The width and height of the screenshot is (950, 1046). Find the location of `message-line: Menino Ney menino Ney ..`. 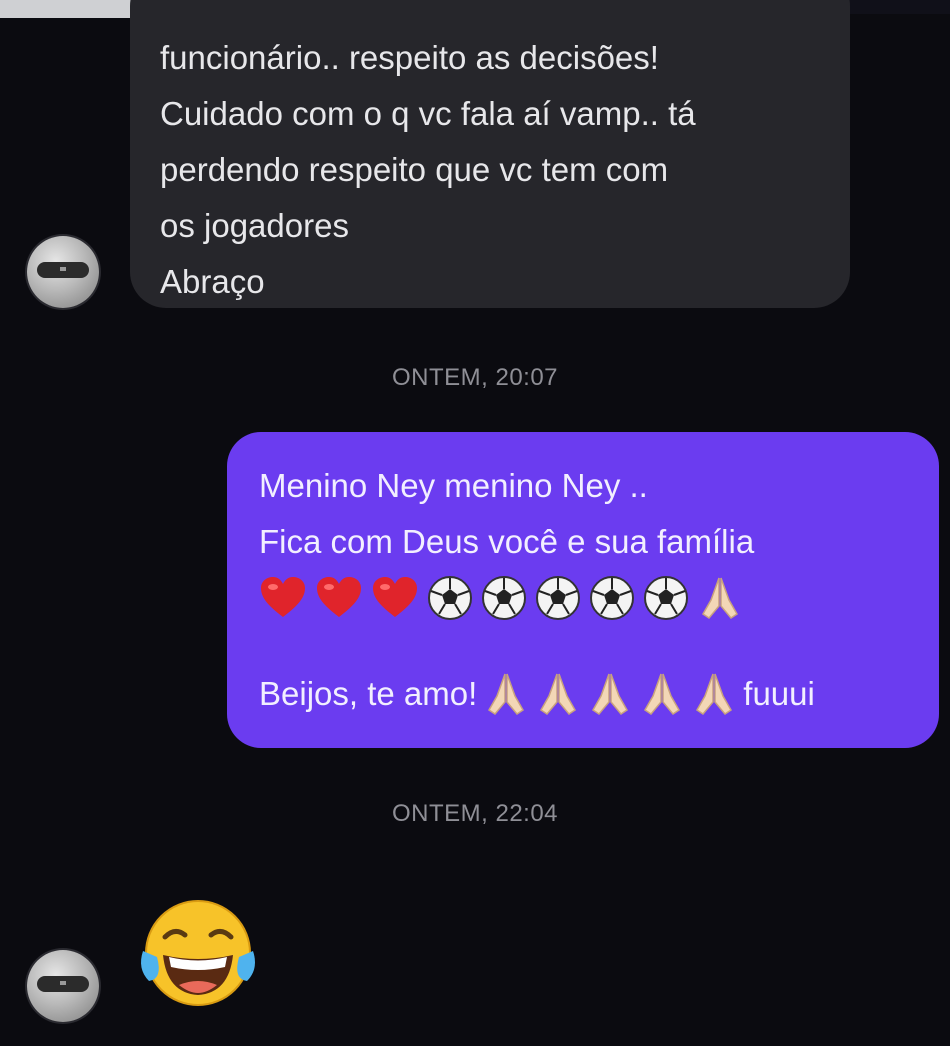

message-line: Menino Ney menino Ney .. is located at coordinates (453, 485).